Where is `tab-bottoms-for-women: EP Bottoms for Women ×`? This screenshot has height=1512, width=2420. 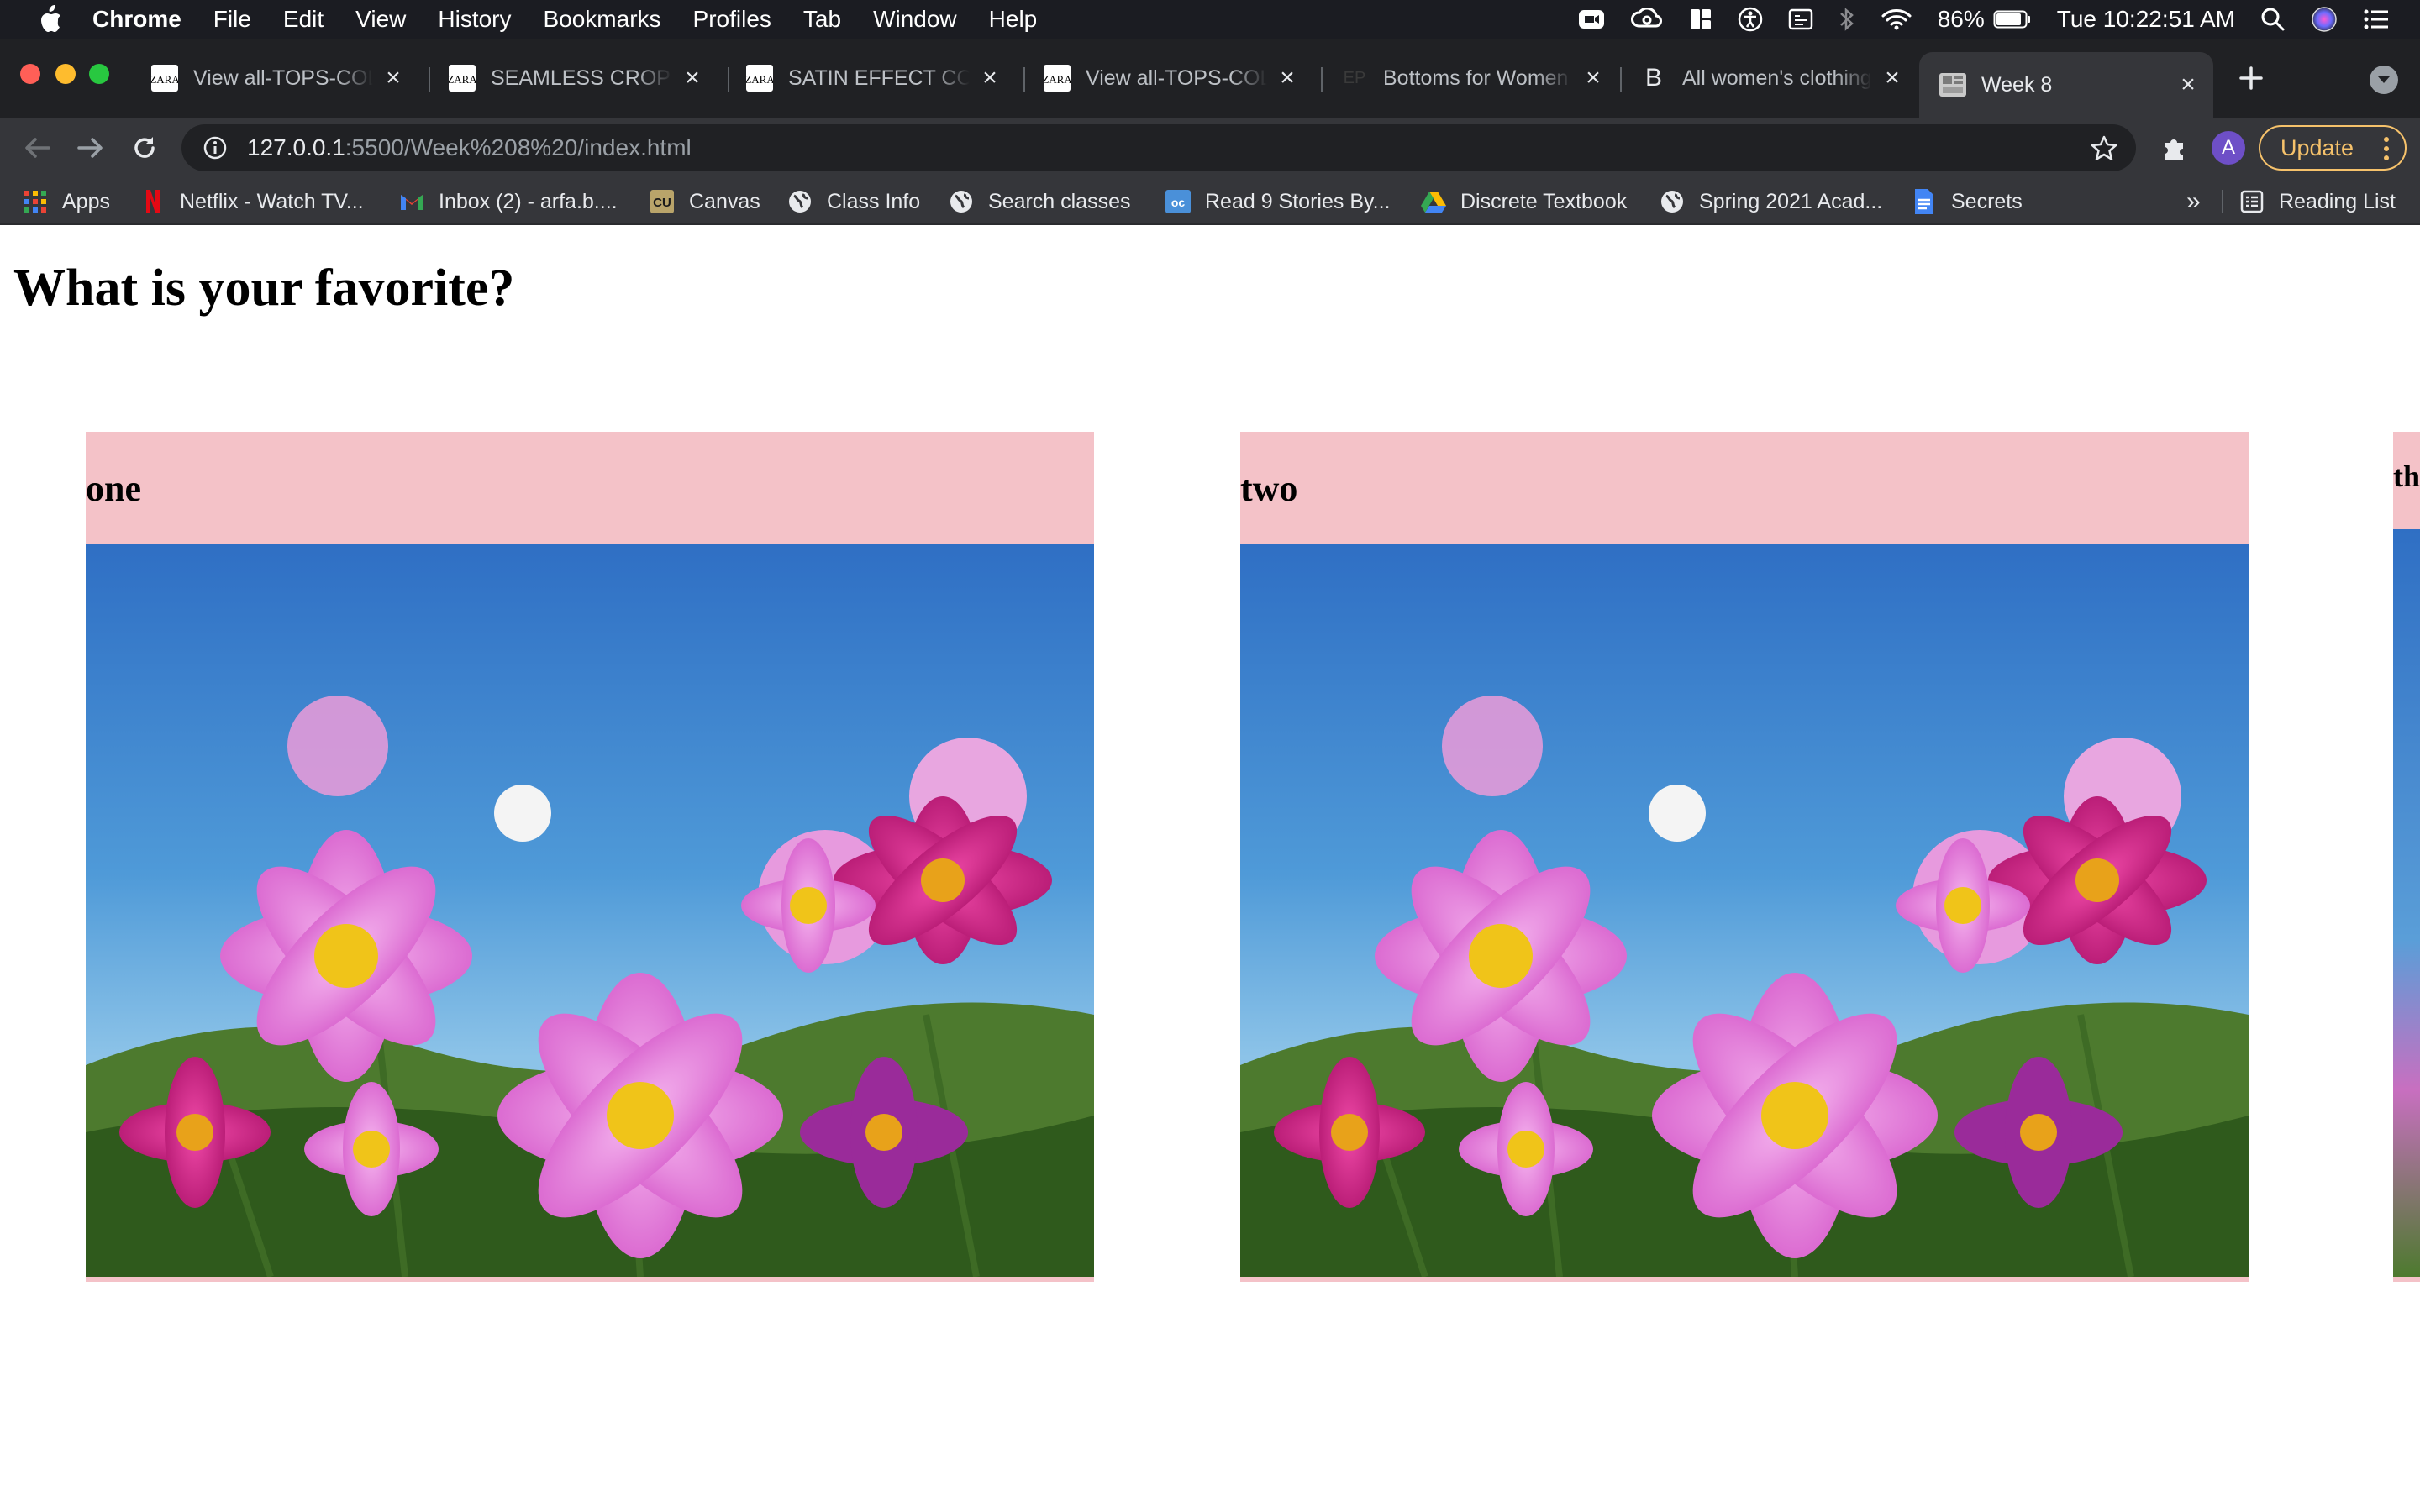 tab-bottoms-for-women: EP Bottoms for Women × is located at coordinates (1469, 78).